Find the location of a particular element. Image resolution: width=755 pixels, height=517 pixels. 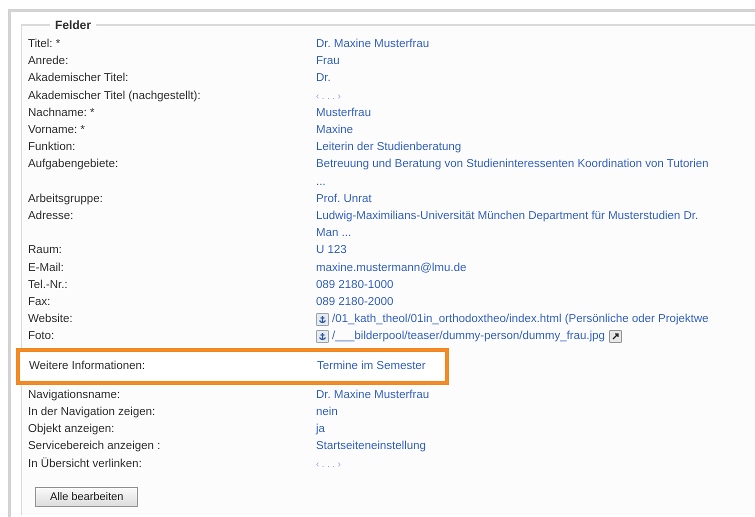

field-value: Startseiteneinstellung is located at coordinates (371, 447).